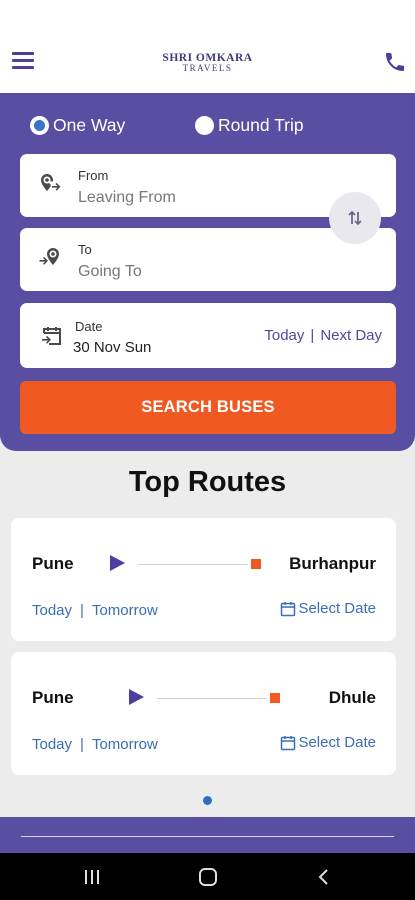  I want to click on footer-divider, so click(207, 836).